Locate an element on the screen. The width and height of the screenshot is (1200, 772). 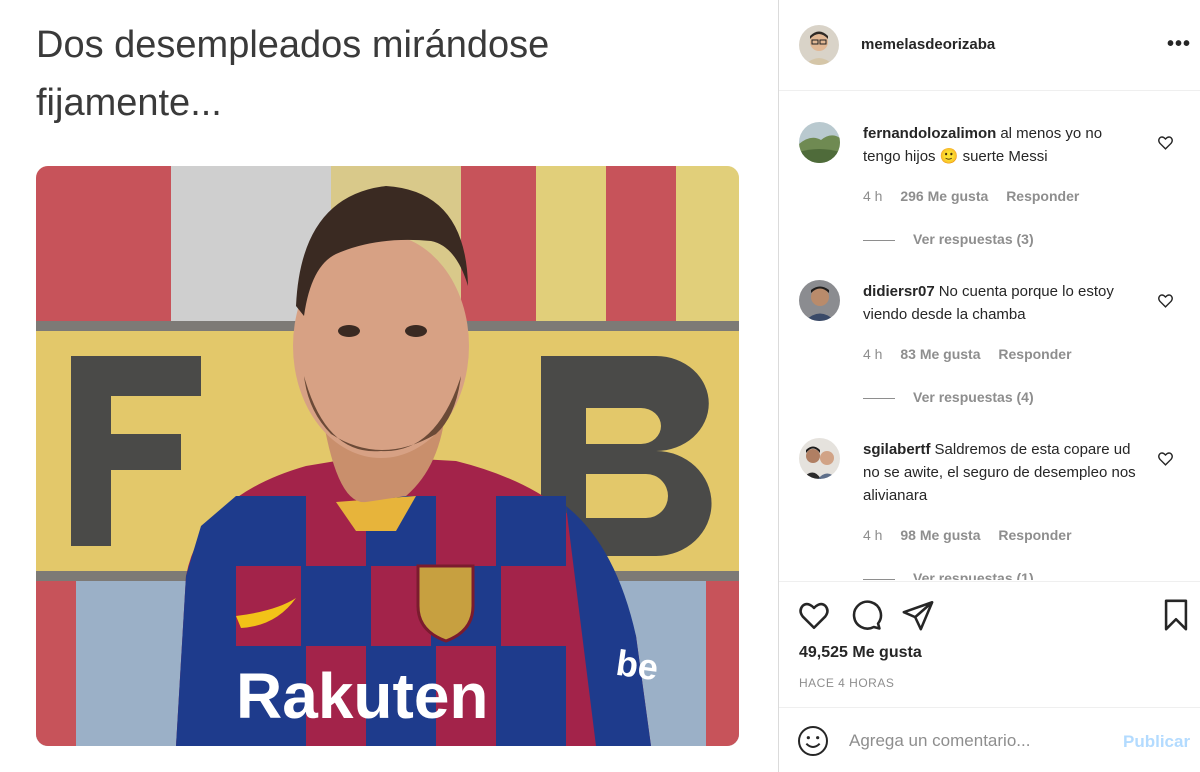
comment-meta: 4 h 98 Me gusta Responder is located at coordinates (974, 535).